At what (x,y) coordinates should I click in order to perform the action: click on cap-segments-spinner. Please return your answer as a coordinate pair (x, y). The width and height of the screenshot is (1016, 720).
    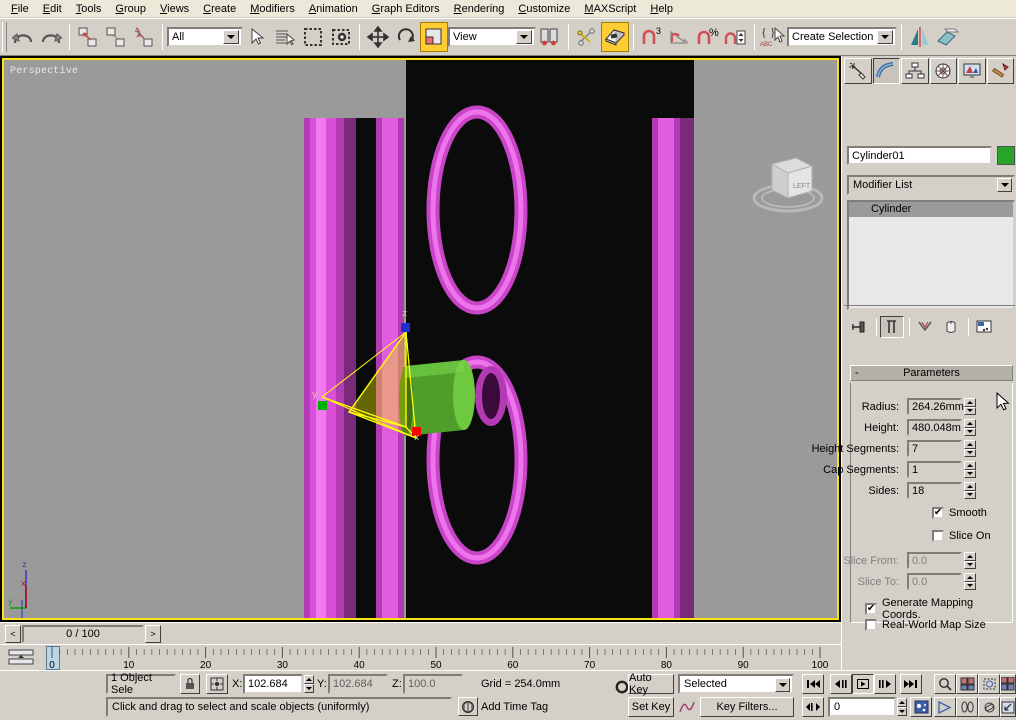
    Looking at the image, I should click on (970, 469).